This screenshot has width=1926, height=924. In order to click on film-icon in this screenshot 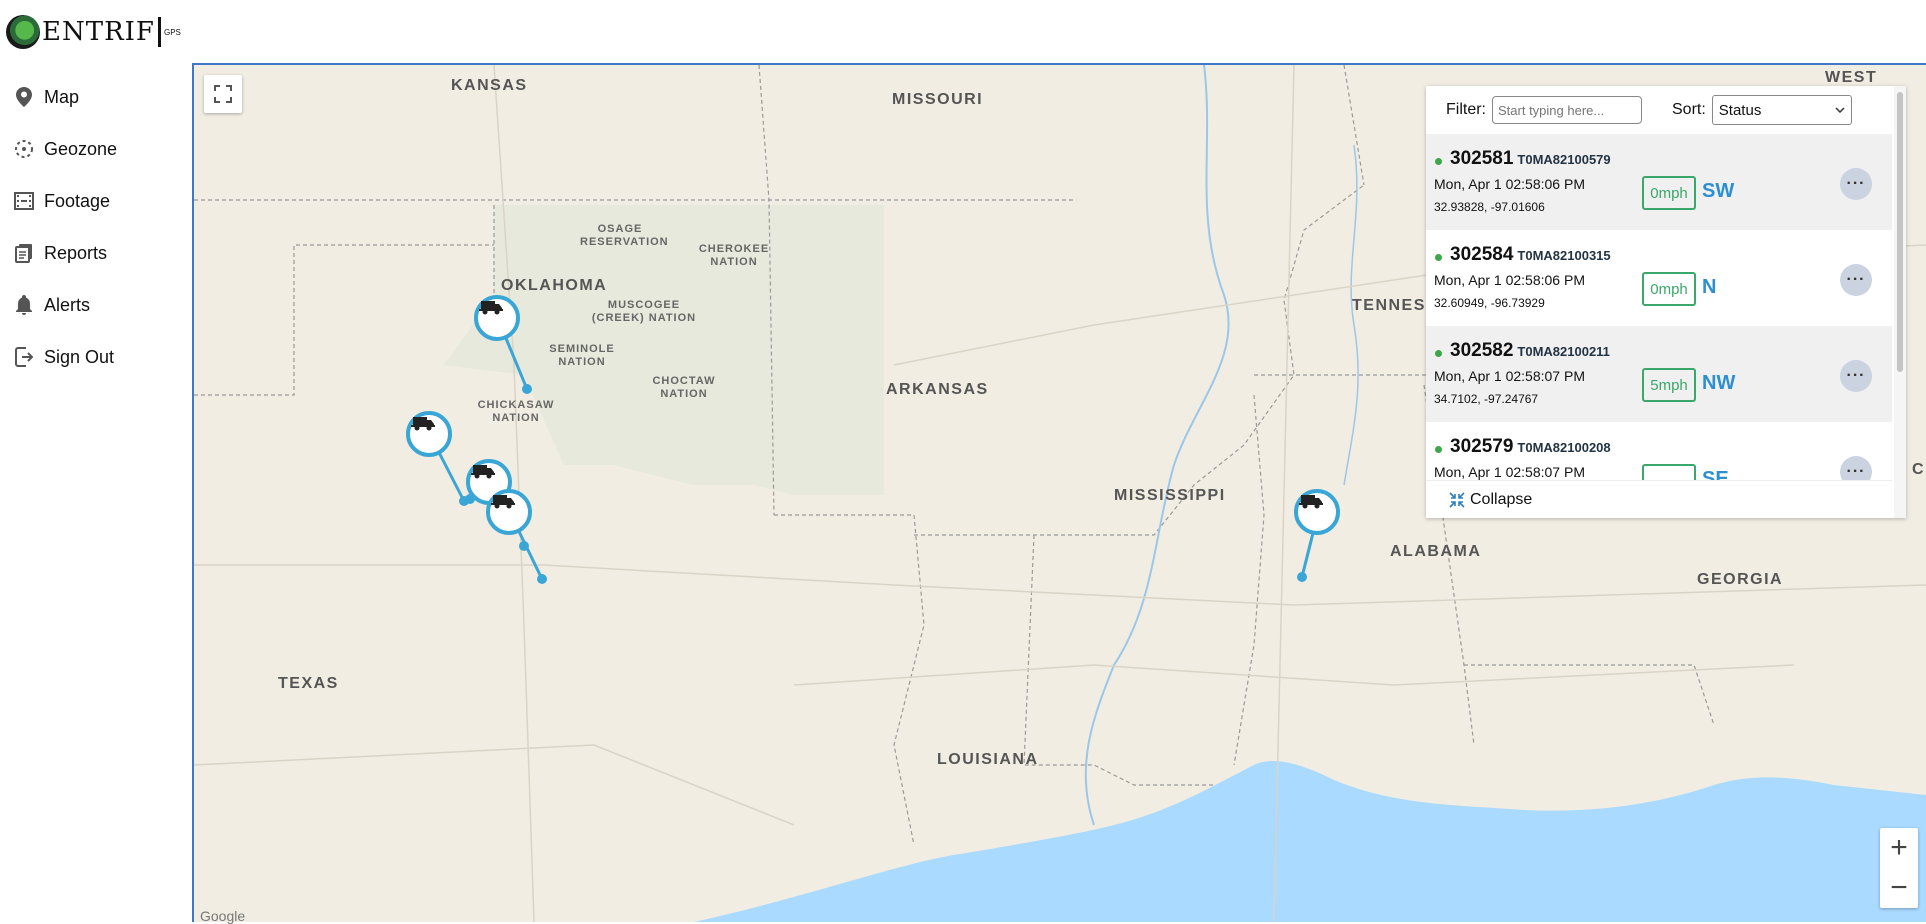, I will do `click(24, 201)`.